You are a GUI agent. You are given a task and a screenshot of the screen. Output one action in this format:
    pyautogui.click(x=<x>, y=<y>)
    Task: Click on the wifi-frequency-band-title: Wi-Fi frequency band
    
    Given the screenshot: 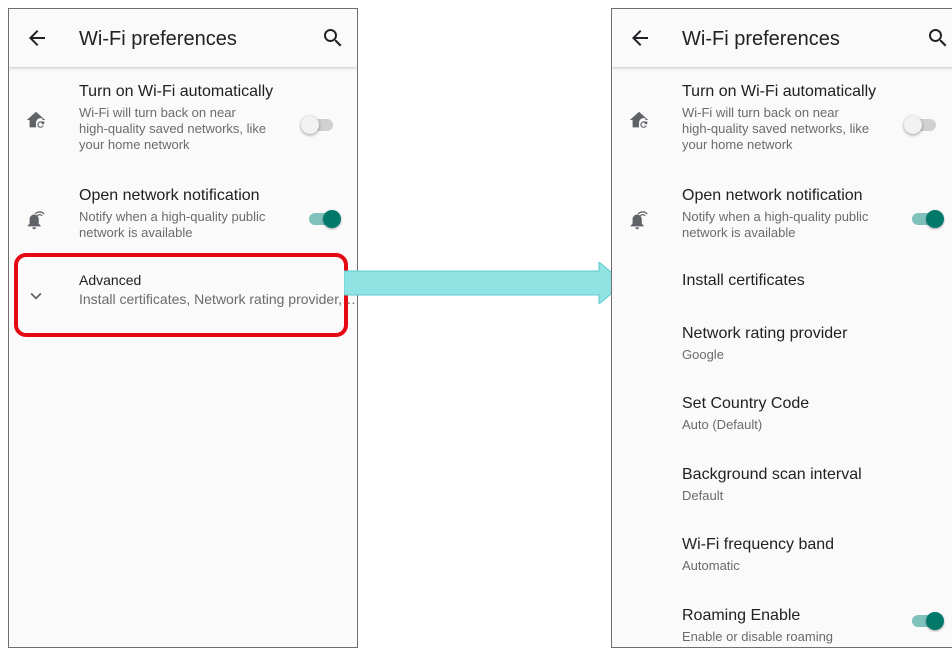 What is the action you would take?
    pyautogui.click(x=758, y=544)
    